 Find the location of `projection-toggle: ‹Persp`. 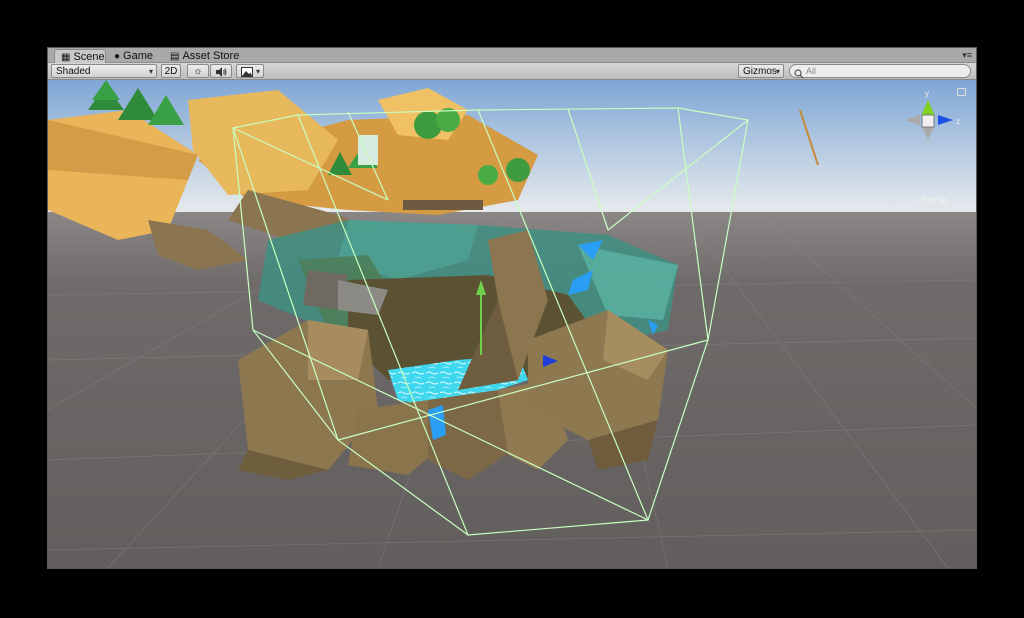

projection-toggle: ‹Persp is located at coordinates (932, 200).